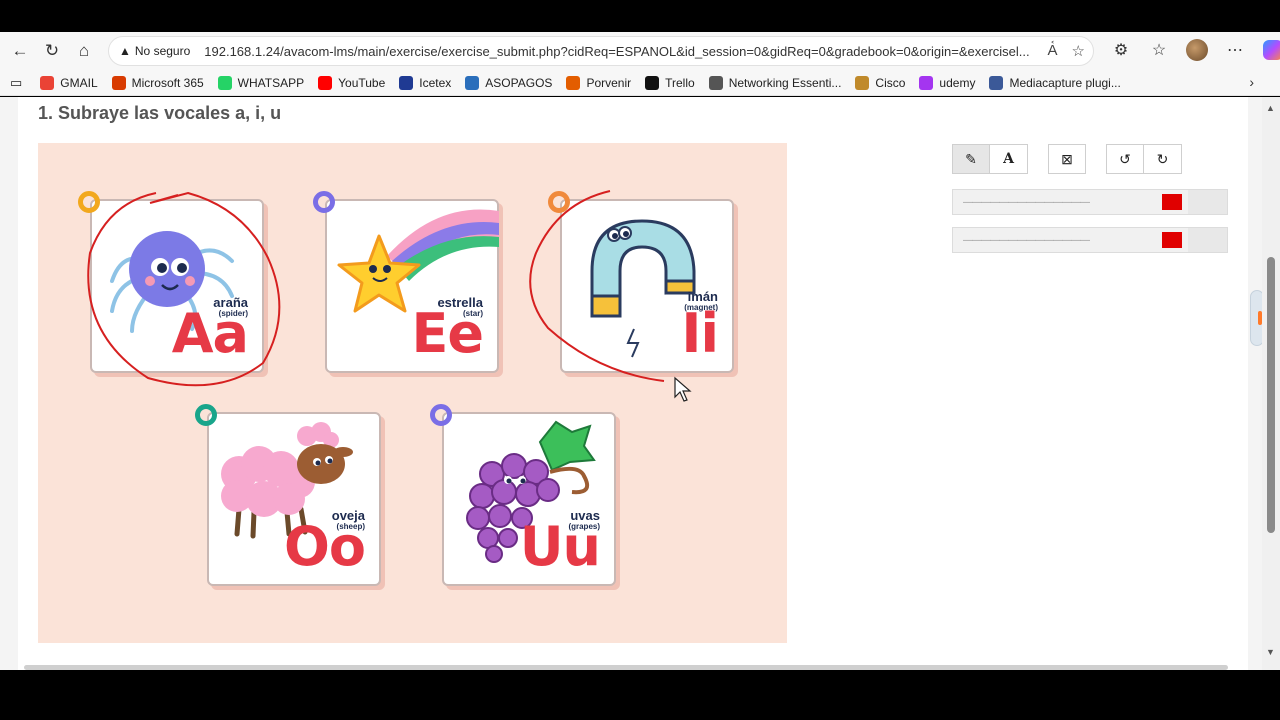  What do you see at coordinates (1078, 51) in the screenshot?
I see `favorite-star-icon: ☆` at bounding box center [1078, 51].